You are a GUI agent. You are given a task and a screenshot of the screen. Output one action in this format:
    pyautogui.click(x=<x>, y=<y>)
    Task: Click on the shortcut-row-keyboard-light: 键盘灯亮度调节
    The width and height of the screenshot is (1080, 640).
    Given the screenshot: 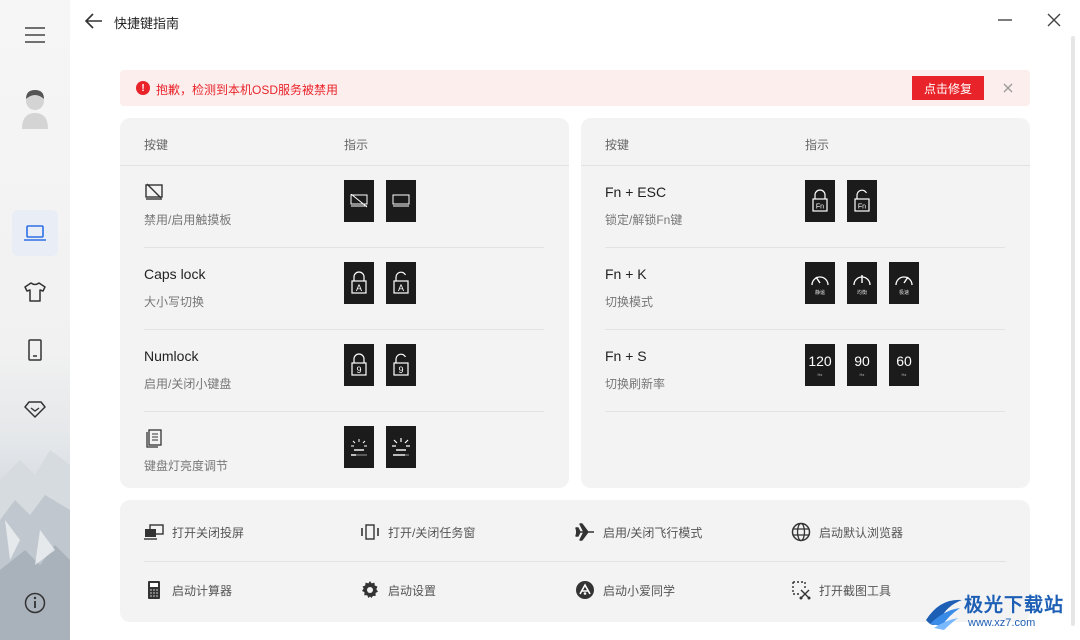 What is the action you would take?
    pyautogui.click(x=344, y=453)
    